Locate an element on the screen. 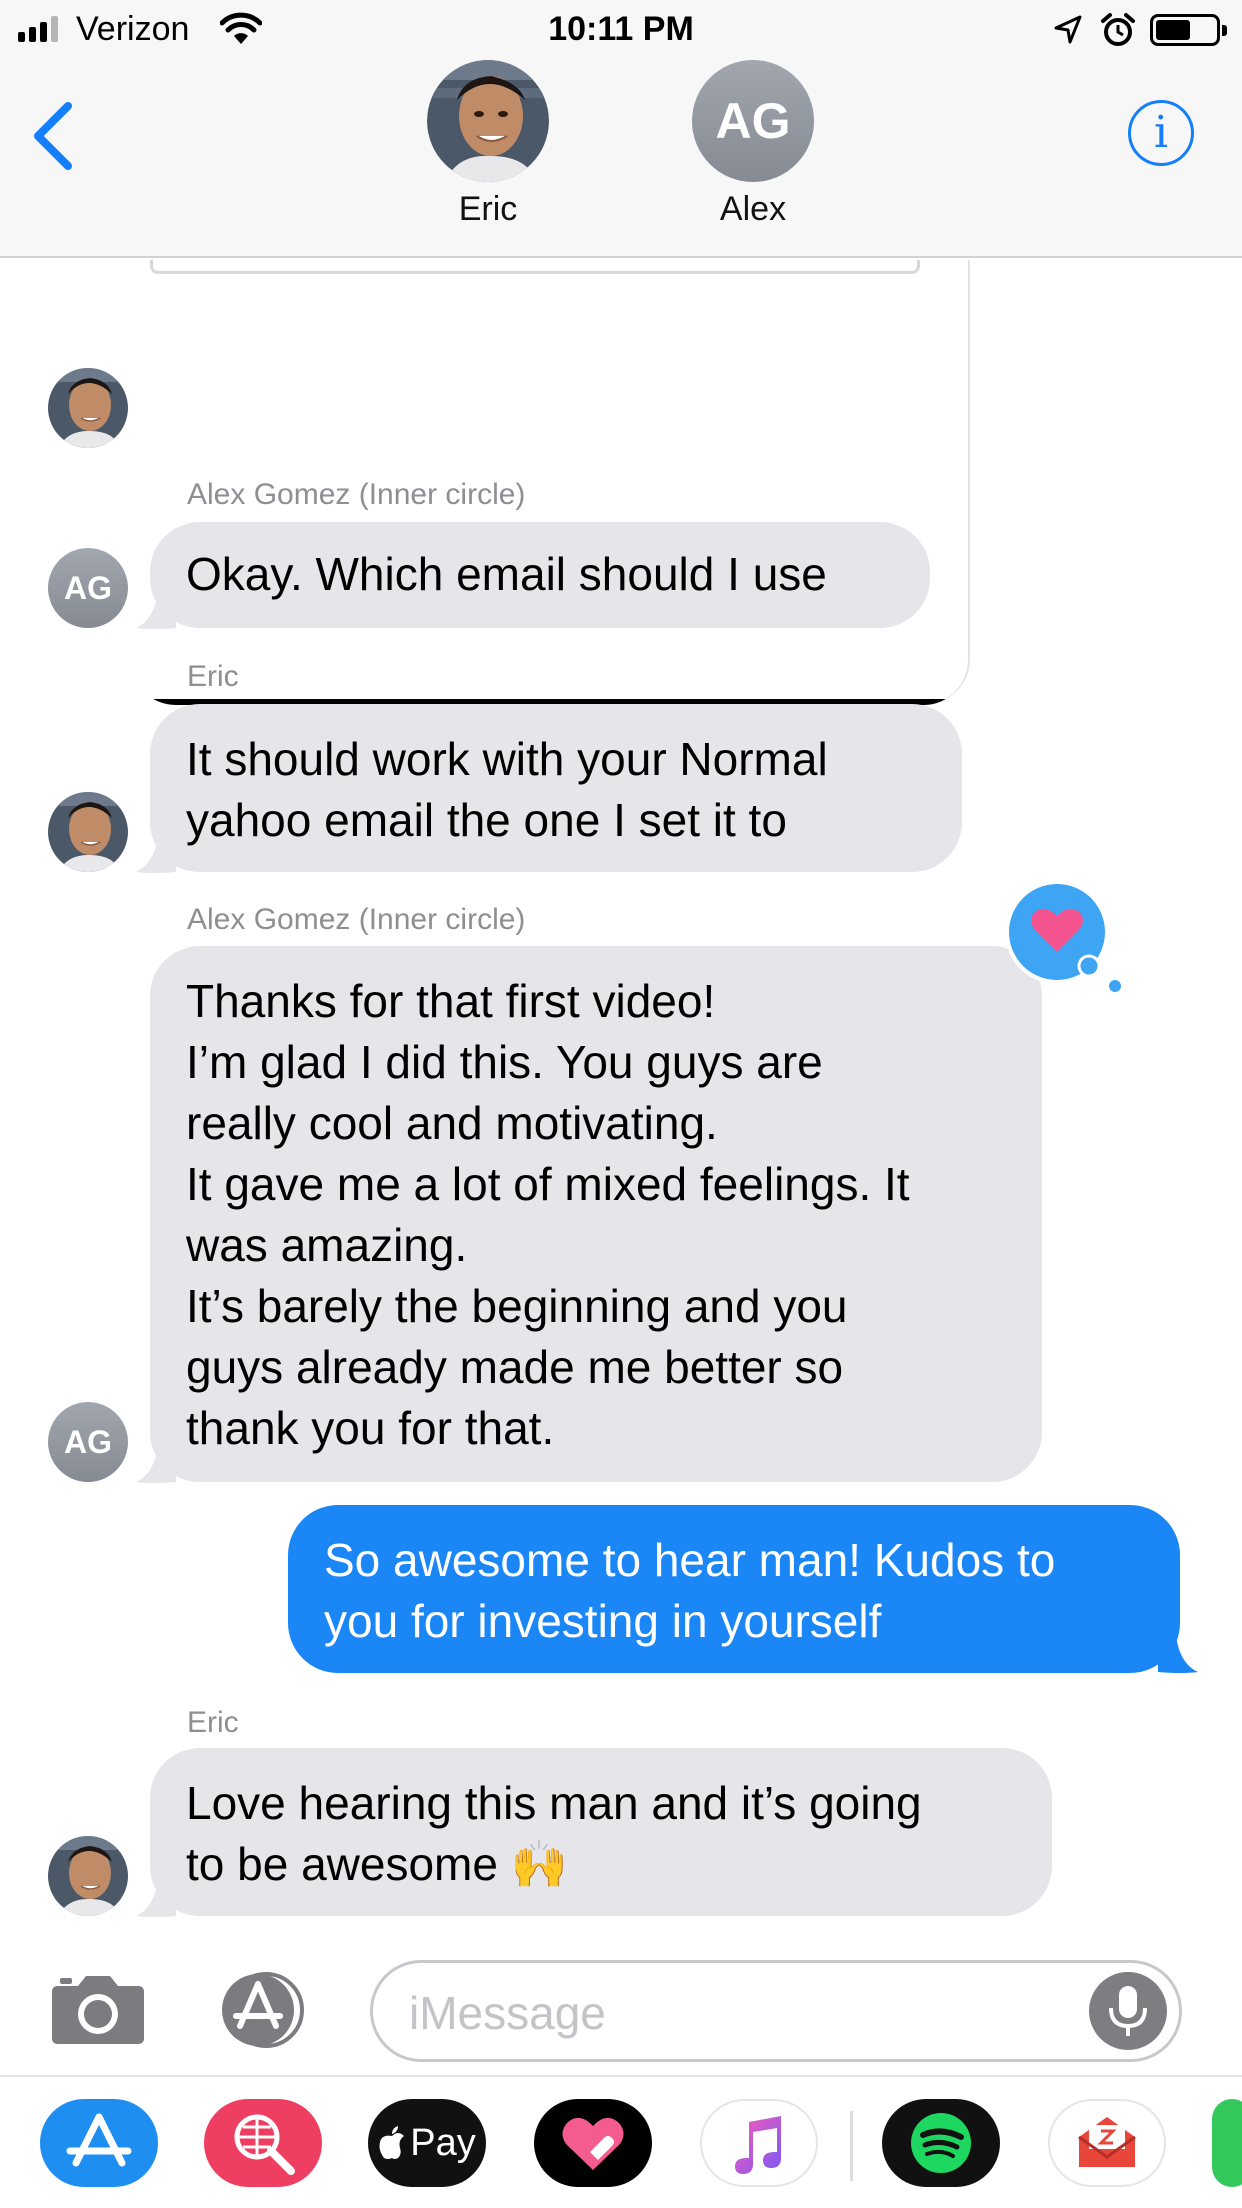 The image size is (1242, 2208). mail-icon is located at coordinates (1107, 2143).